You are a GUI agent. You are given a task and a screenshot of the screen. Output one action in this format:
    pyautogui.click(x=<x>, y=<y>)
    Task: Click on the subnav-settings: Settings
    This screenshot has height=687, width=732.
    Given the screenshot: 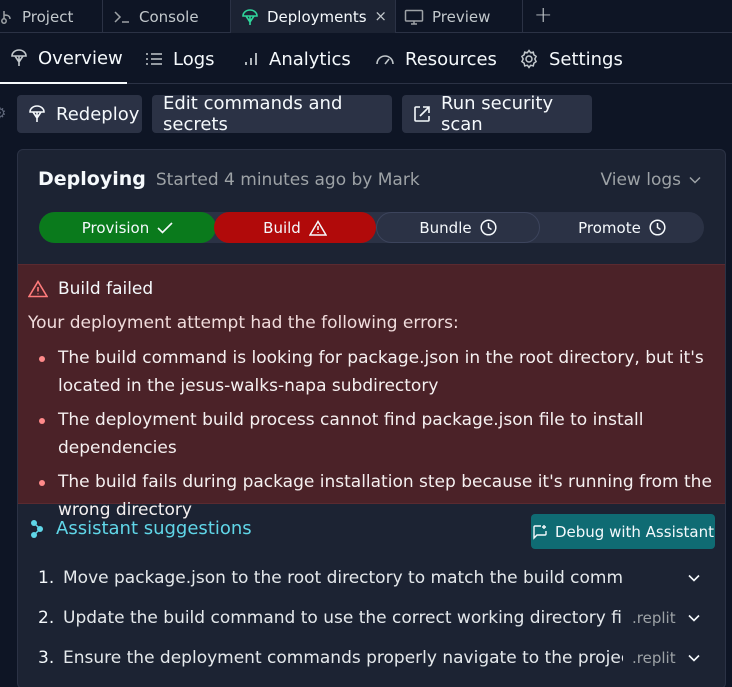 What is the action you would take?
    pyautogui.click(x=571, y=59)
    